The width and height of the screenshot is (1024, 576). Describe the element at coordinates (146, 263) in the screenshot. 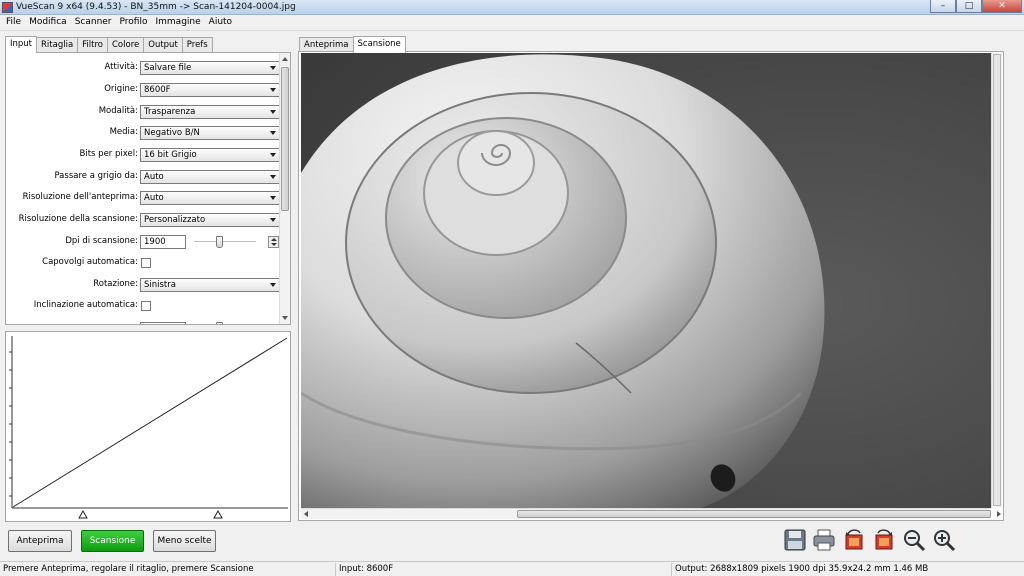

I see `capovolgi-checkbox` at that location.